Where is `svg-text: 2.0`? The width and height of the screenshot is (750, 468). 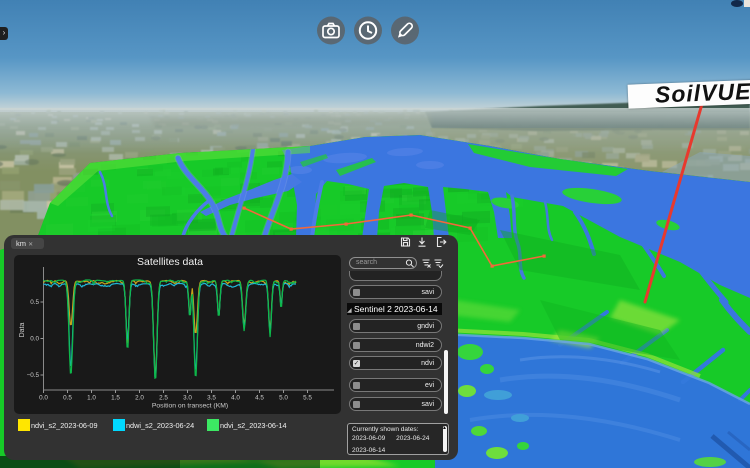
svg-text: 2.0 is located at coordinates (139, 398).